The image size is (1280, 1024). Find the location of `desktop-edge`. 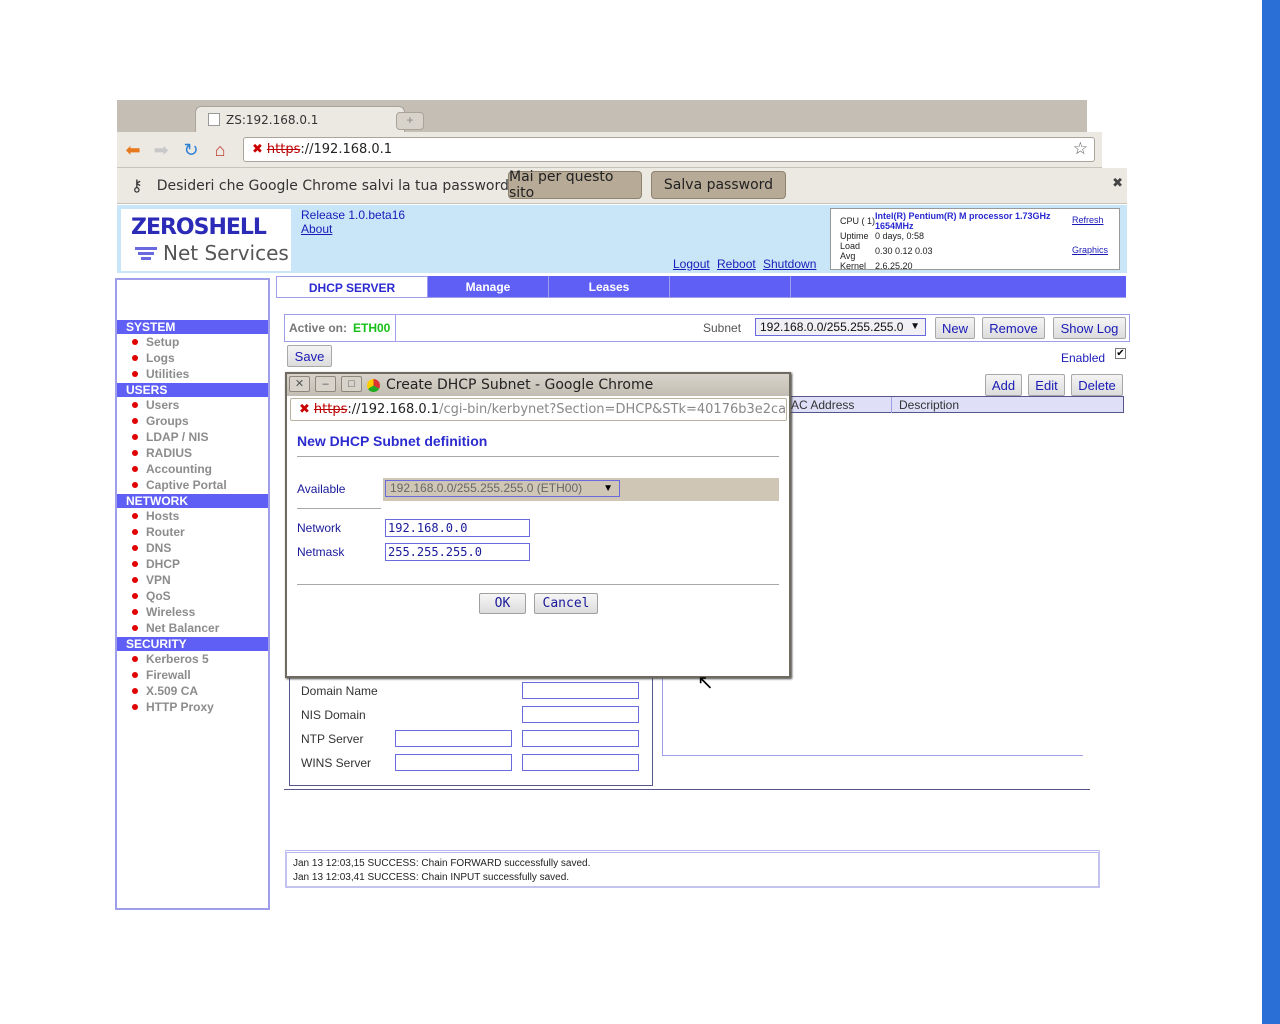

desktop-edge is located at coordinates (1271, 512).